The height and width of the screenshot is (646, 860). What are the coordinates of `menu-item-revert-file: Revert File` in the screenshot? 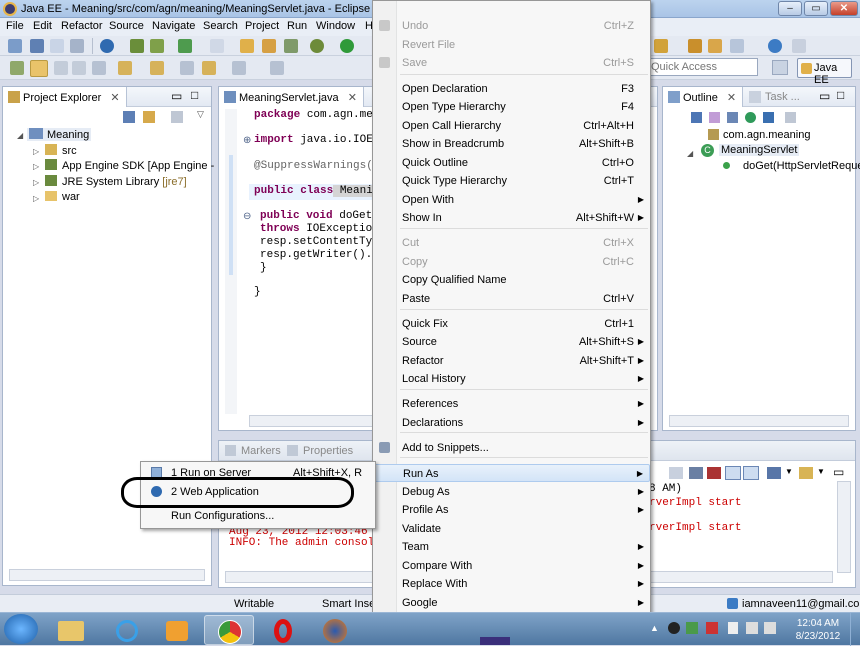 It's located at (512, 45).